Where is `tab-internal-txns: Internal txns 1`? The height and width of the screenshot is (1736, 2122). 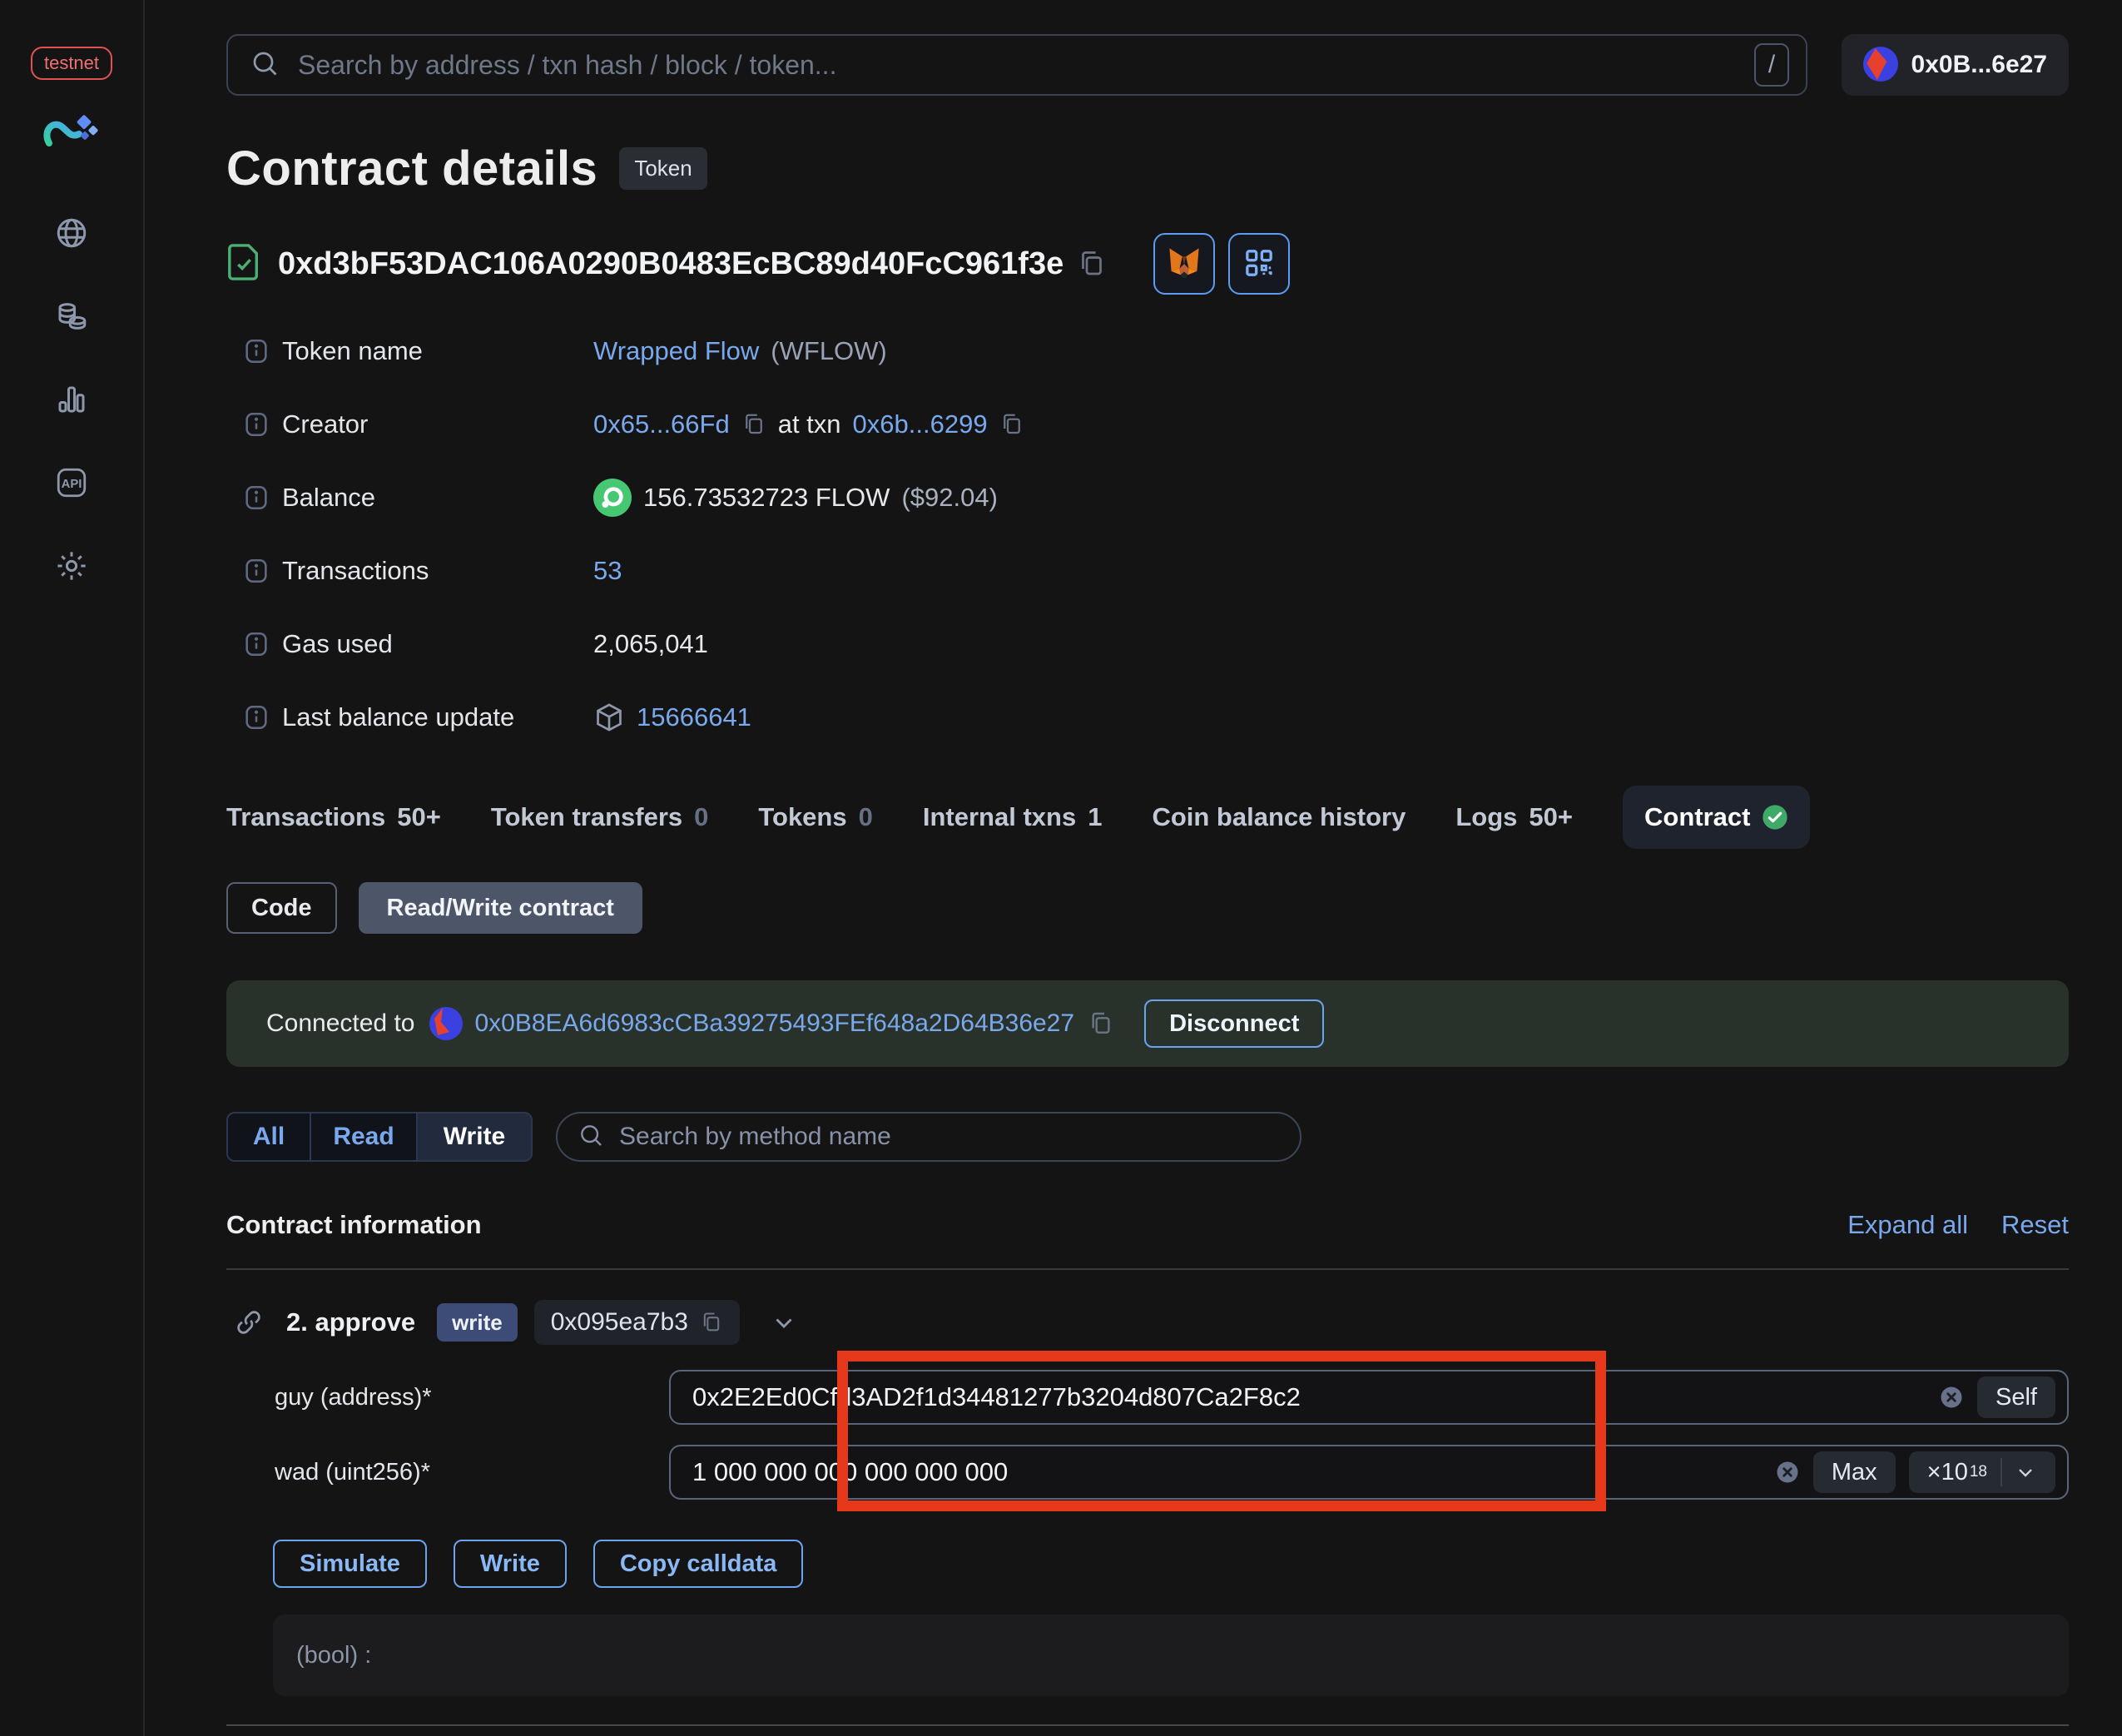
tab-internal-txns: Internal txns 1 is located at coordinates (1013, 818).